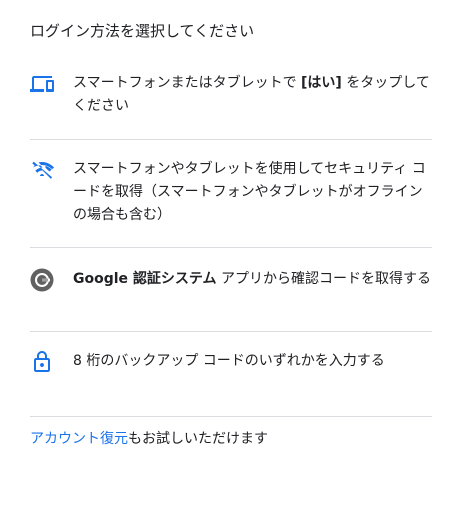 Image resolution: width=461 pixels, height=507 pixels. I want to click on account-recovery-link: アカウント復元, so click(79, 439).